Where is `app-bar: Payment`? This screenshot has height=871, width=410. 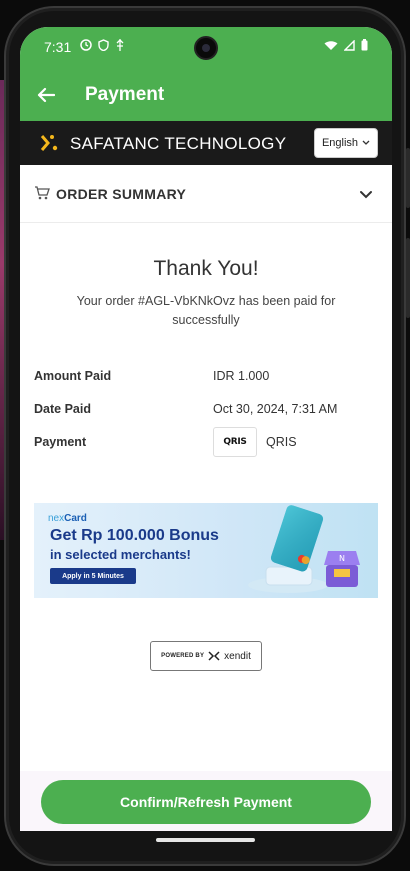
app-bar: Payment is located at coordinates (206, 95).